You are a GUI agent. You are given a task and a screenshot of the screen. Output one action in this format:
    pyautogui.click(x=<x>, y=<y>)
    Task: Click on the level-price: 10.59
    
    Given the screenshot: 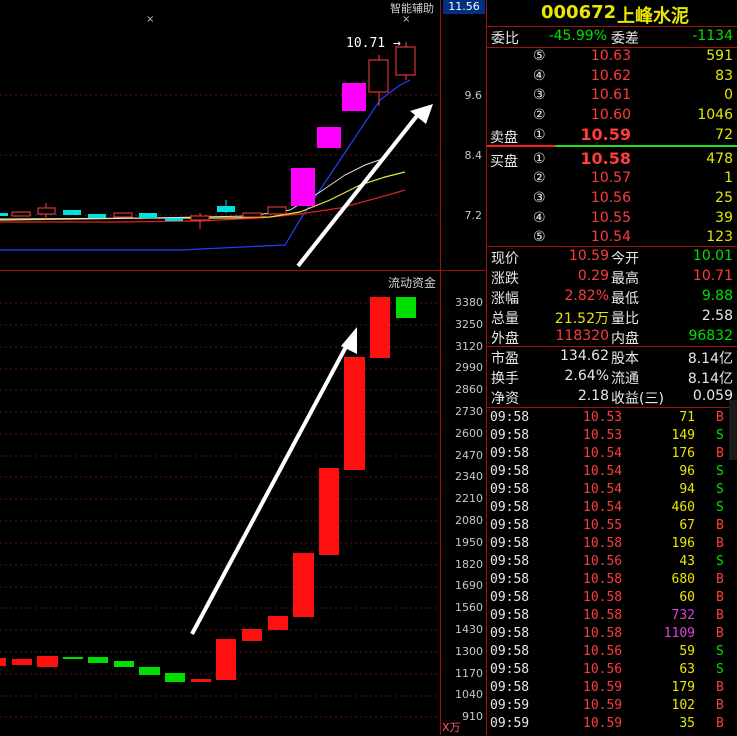 What is the action you would take?
    pyautogui.click(x=605, y=134)
    